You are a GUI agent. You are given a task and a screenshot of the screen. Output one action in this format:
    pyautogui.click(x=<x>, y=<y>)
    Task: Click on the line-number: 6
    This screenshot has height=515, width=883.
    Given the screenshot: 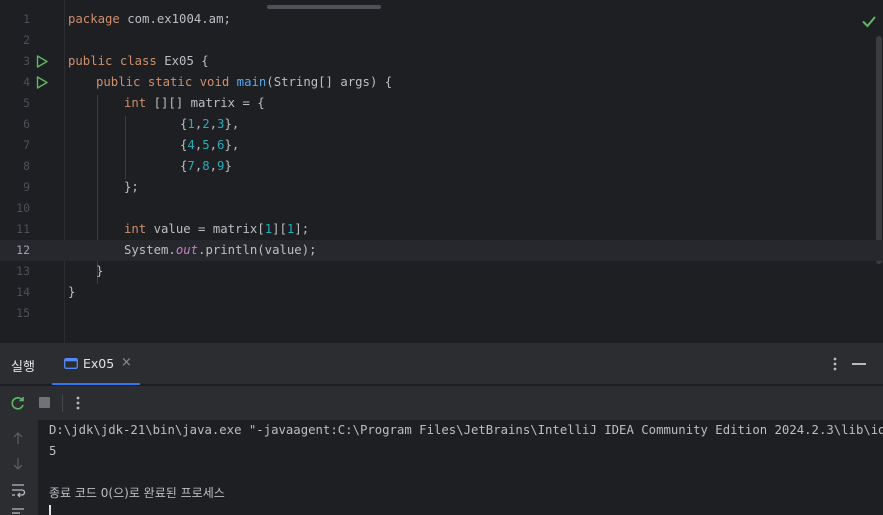 What is the action you would take?
    pyautogui.click(x=26, y=124)
    